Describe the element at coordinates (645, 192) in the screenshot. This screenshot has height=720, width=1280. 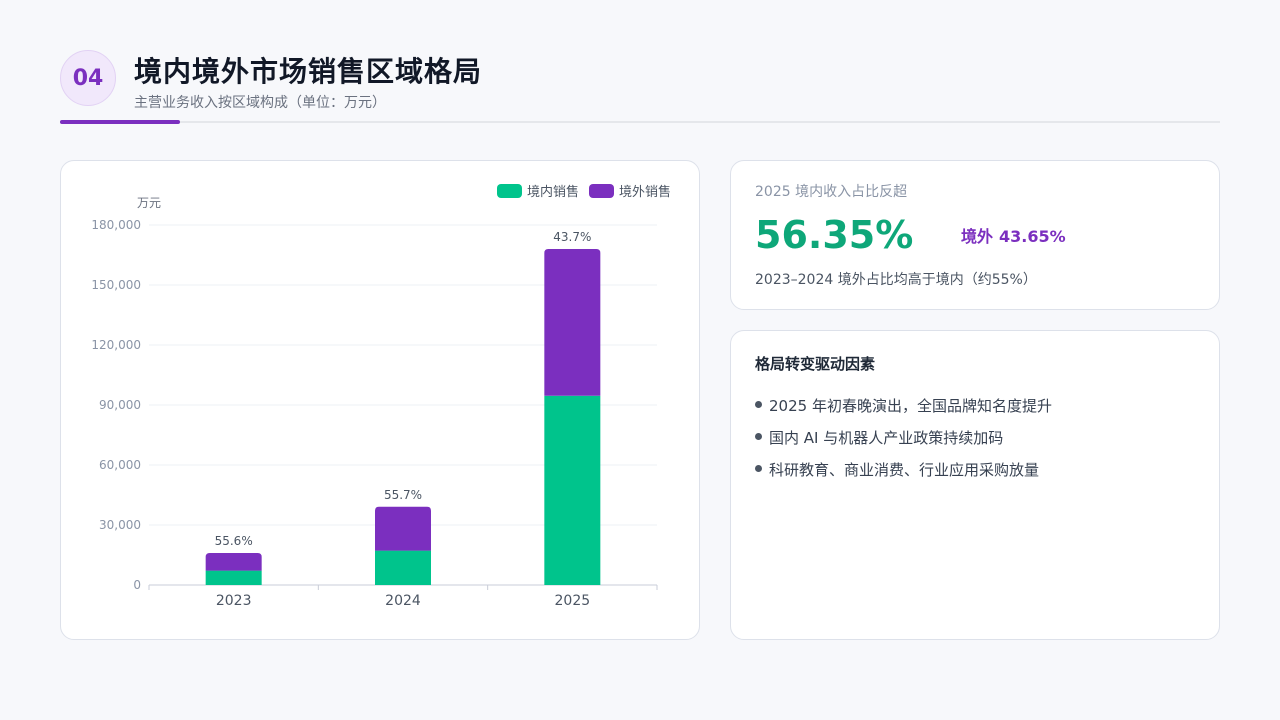
I see `legend-label: 境外销售` at that location.